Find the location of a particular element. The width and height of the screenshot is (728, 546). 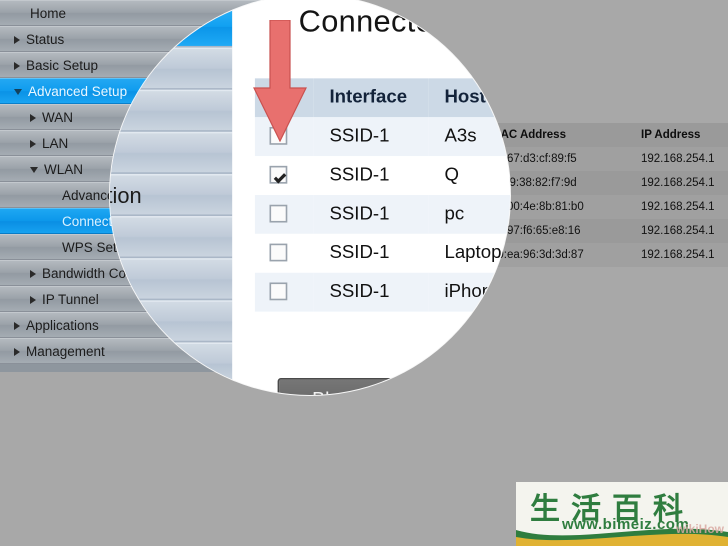

sidebar-item-label: Applications is located at coordinates (49, 325).